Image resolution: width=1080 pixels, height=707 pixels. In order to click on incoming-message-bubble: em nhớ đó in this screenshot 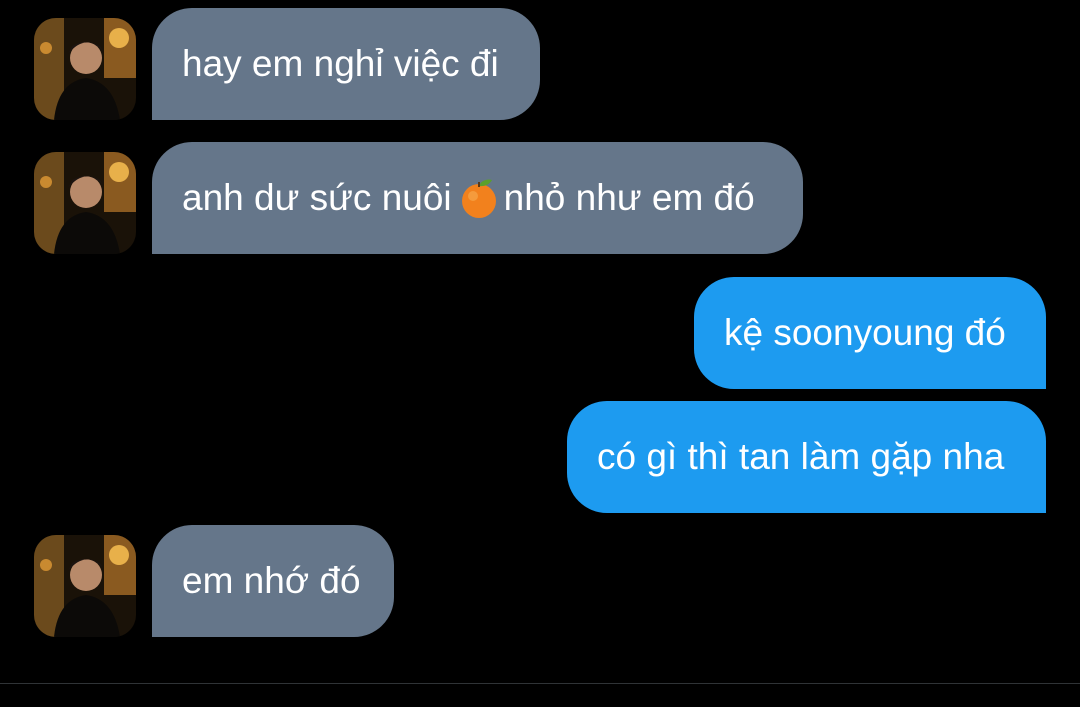, I will do `click(273, 581)`.